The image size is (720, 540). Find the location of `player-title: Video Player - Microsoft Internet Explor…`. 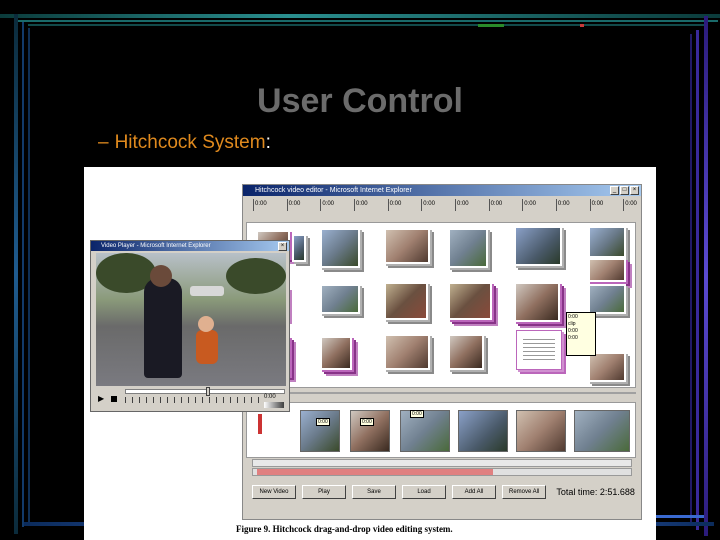

player-title: Video Player - Microsoft Internet Explor… is located at coordinates (156, 246).